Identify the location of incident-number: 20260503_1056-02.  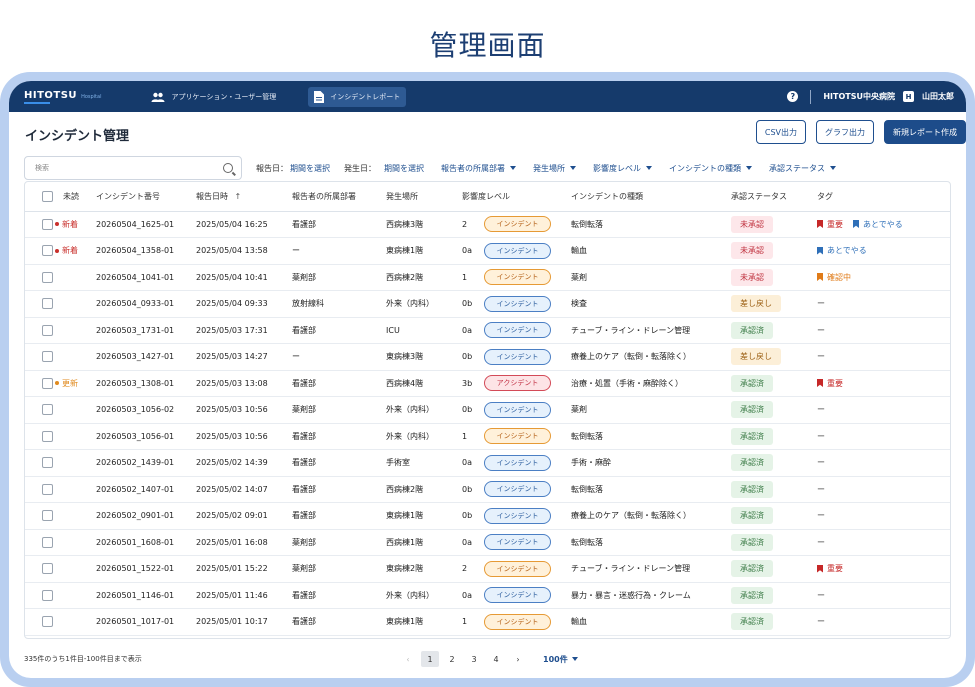
(146, 410).